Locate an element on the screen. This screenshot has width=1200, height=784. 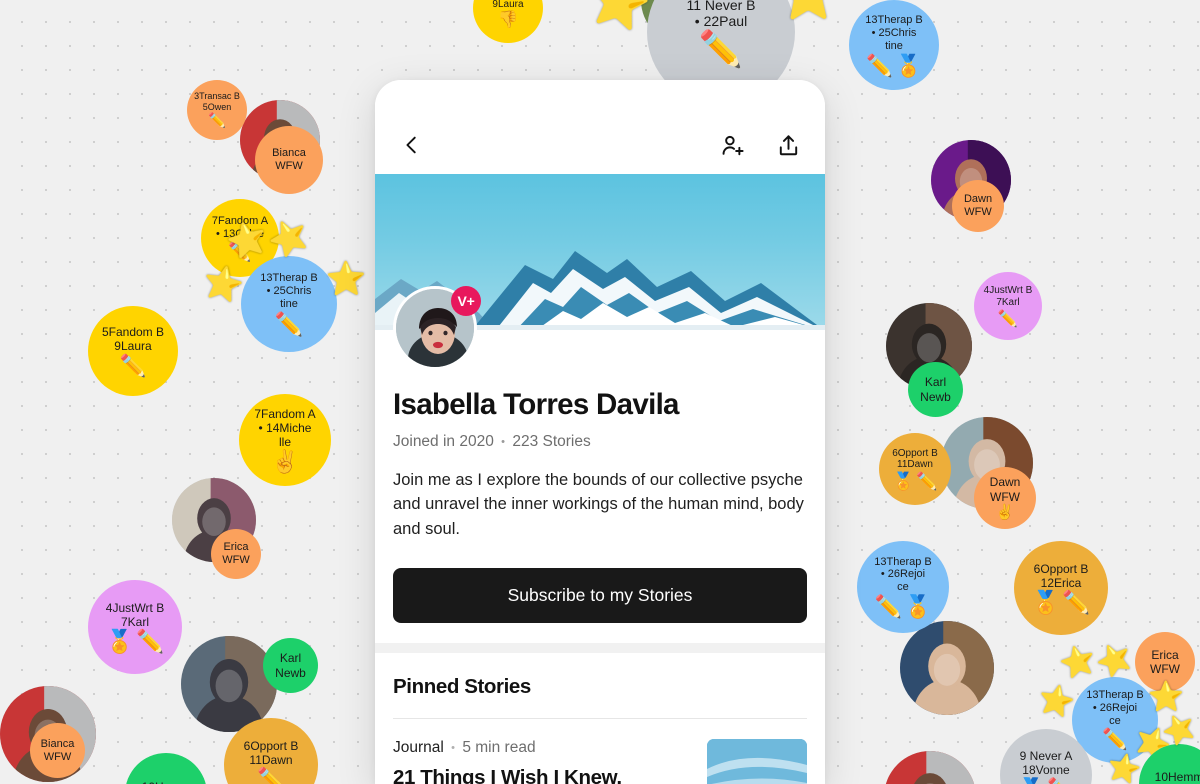
bubble-emoji-row: ✏️ 🏅 is located at coordinates (903, 607).